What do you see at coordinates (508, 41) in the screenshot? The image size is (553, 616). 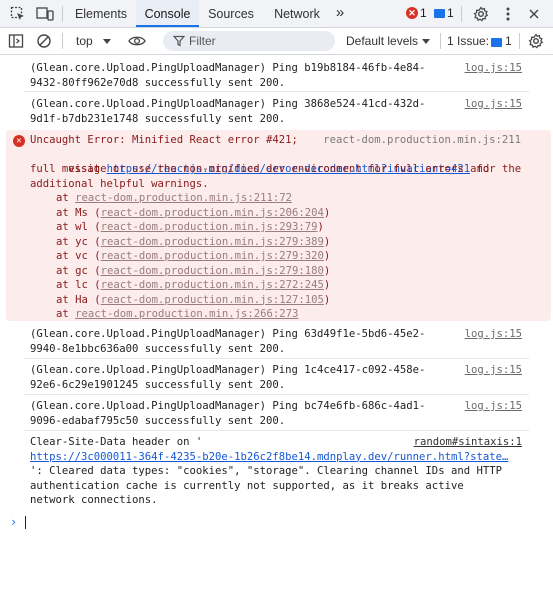 I see `issues-count: 1` at bounding box center [508, 41].